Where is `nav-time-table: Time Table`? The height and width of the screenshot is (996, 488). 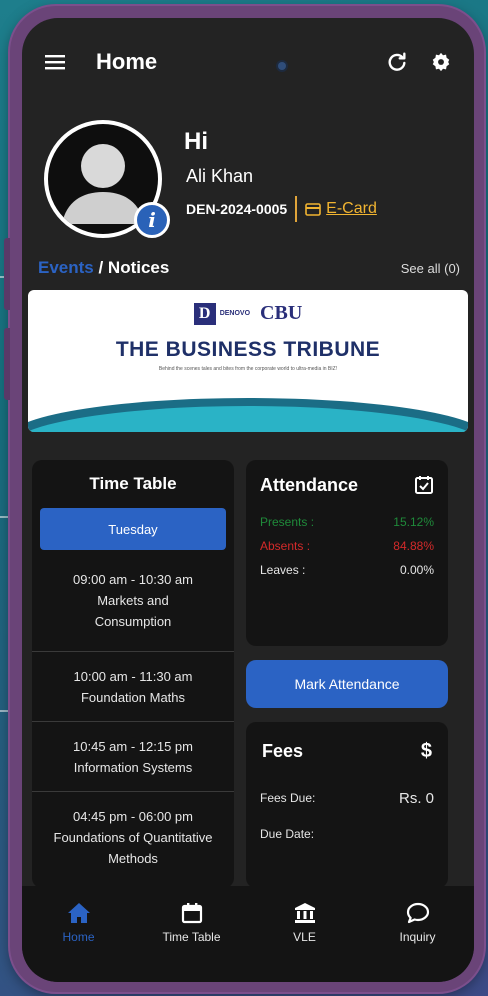
nav-time-table: Time Table is located at coordinates (192, 923).